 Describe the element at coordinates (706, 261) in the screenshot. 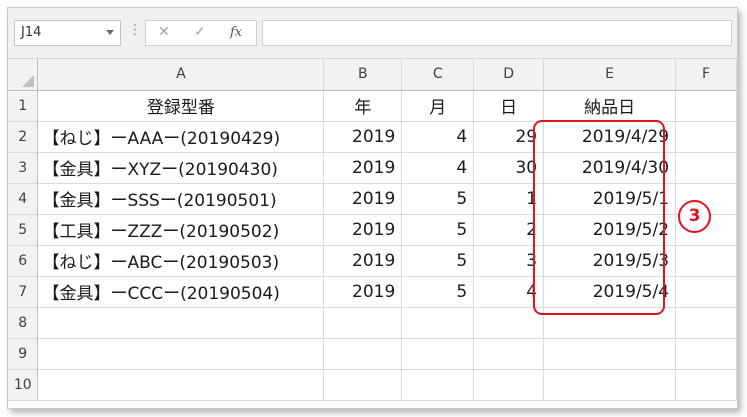

I see `cell-f6` at that location.